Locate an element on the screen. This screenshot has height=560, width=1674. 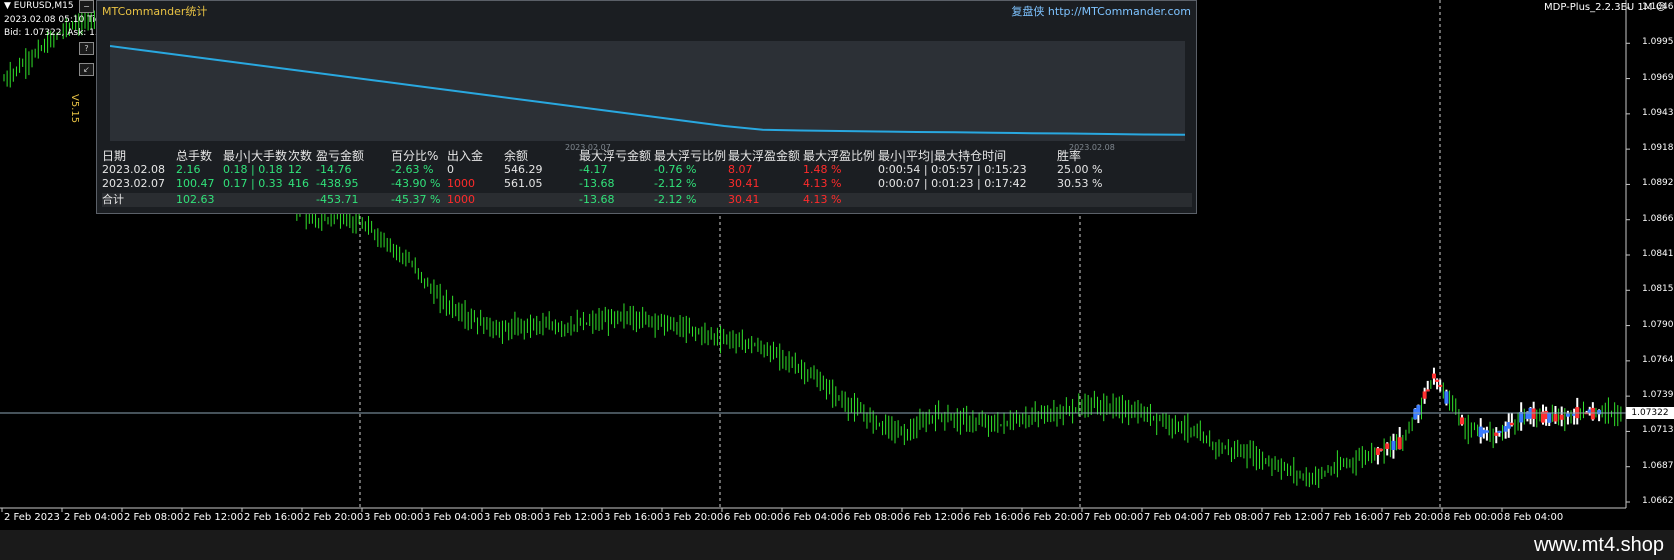
panel-link: 复盘侠 http://MTCommander.com is located at coordinates (1101, 11).